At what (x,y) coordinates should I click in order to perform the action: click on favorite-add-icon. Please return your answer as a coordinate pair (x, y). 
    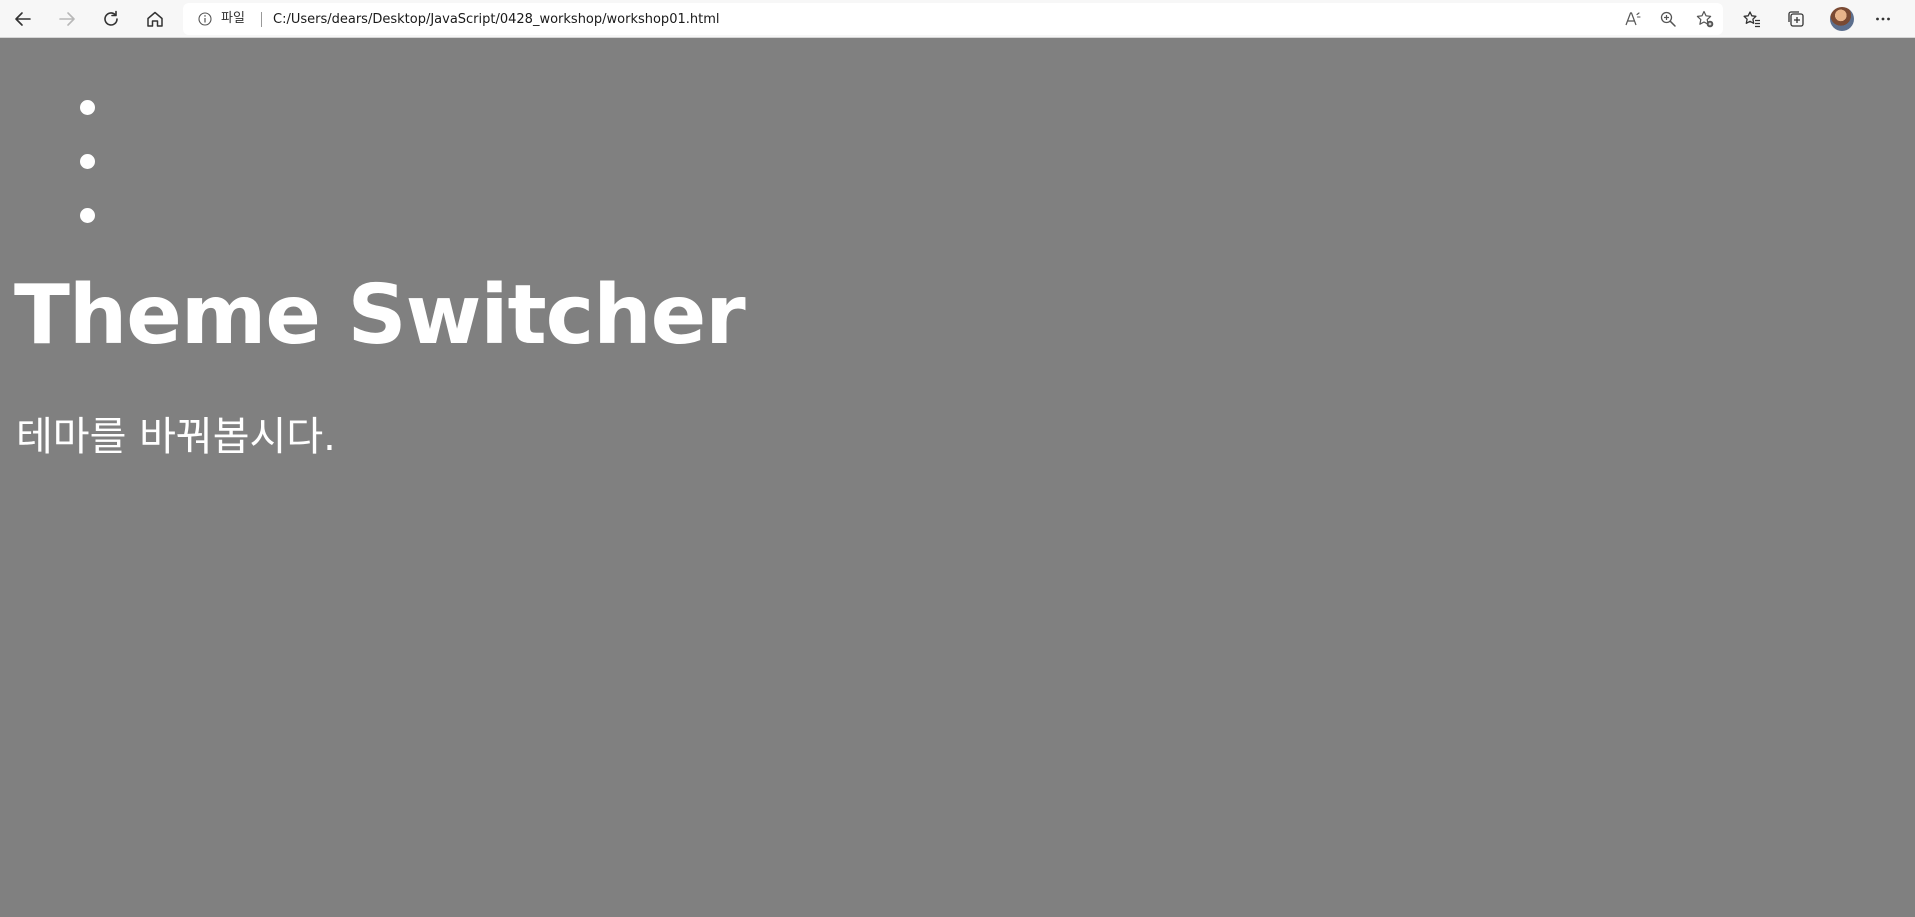
    Looking at the image, I should click on (1705, 19).